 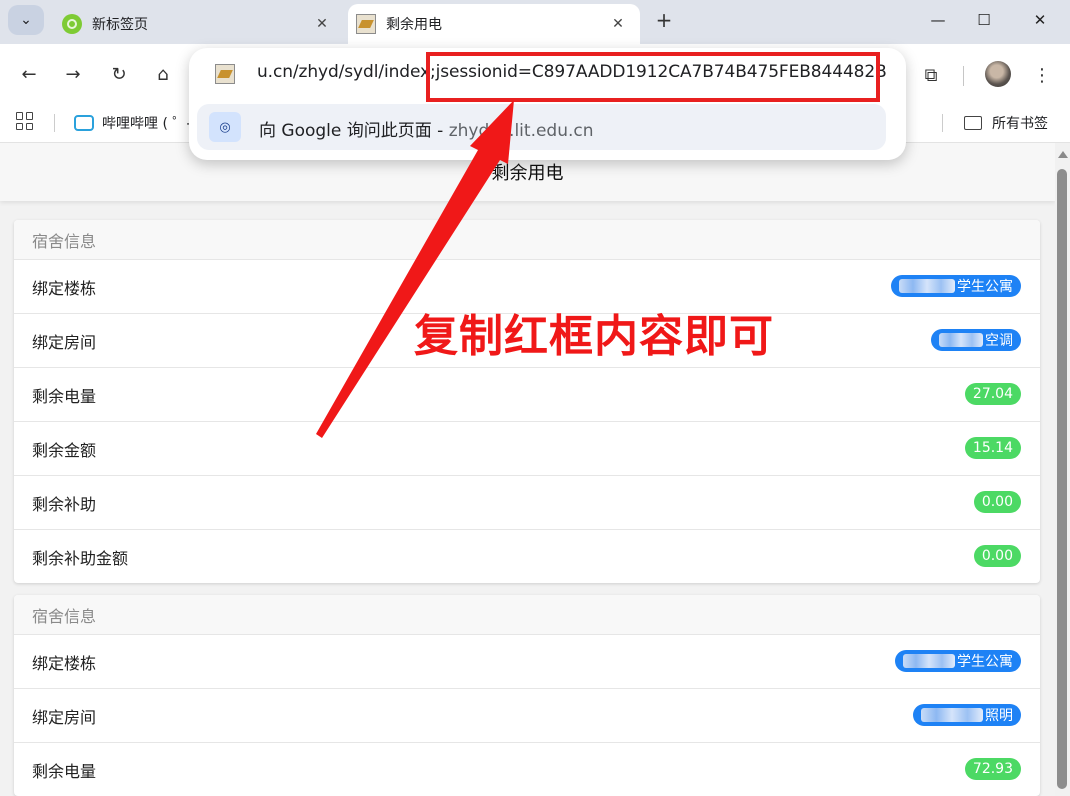 What do you see at coordinates (527, 662) in the screenshot?
I see `list-item: 绑定楼栋 学生公寓` at bounding box center [527, 662].